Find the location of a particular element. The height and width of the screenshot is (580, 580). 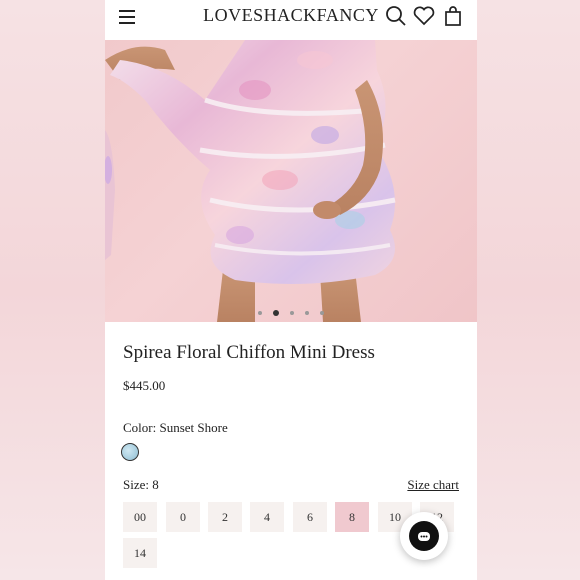

color-swatch-sunset-shore is located at coordinates (130, 452).